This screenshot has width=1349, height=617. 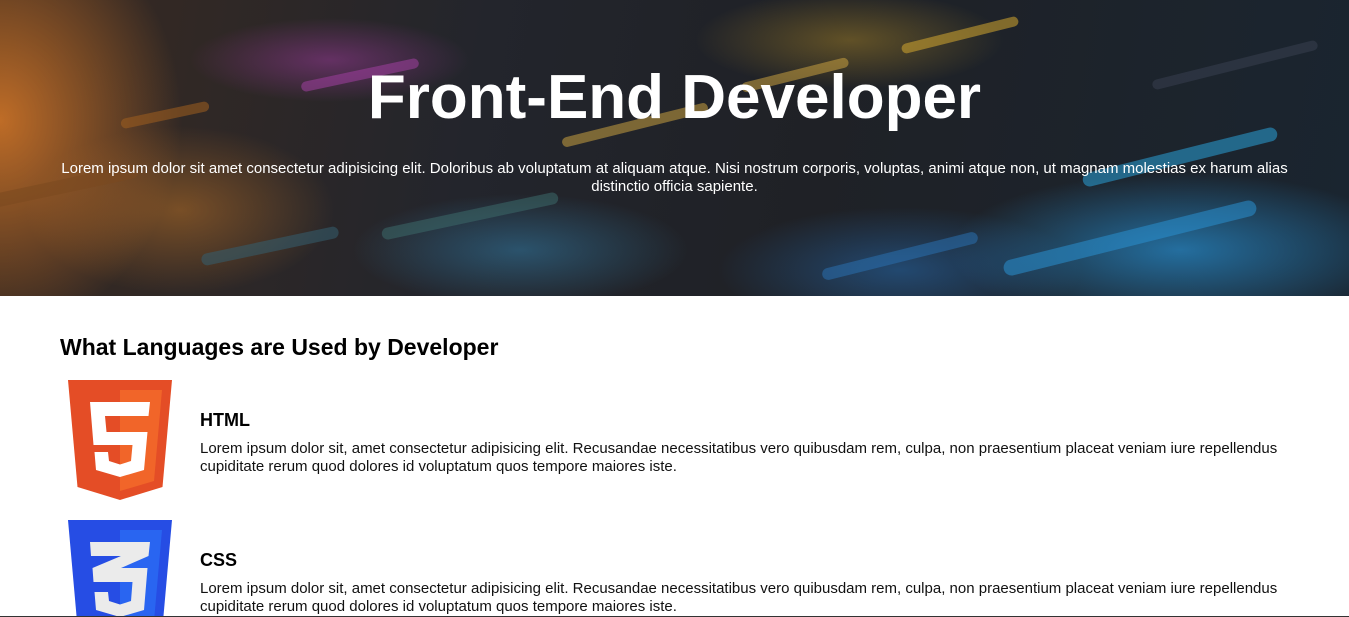 What do you see at coordinates (120, 568) in the screenshot?
I see `css3-icon` at bounding box center [120, 568].